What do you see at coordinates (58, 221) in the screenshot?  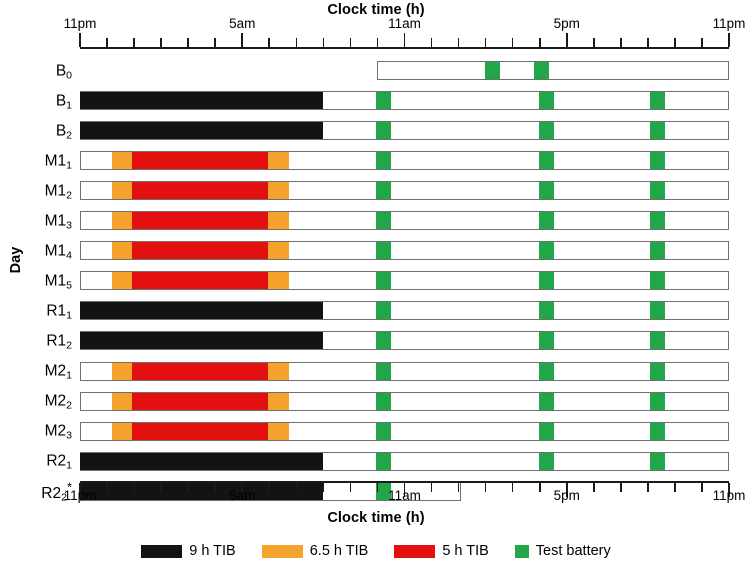 I see `day-row-label: M13` at bounding box center [58, 221].